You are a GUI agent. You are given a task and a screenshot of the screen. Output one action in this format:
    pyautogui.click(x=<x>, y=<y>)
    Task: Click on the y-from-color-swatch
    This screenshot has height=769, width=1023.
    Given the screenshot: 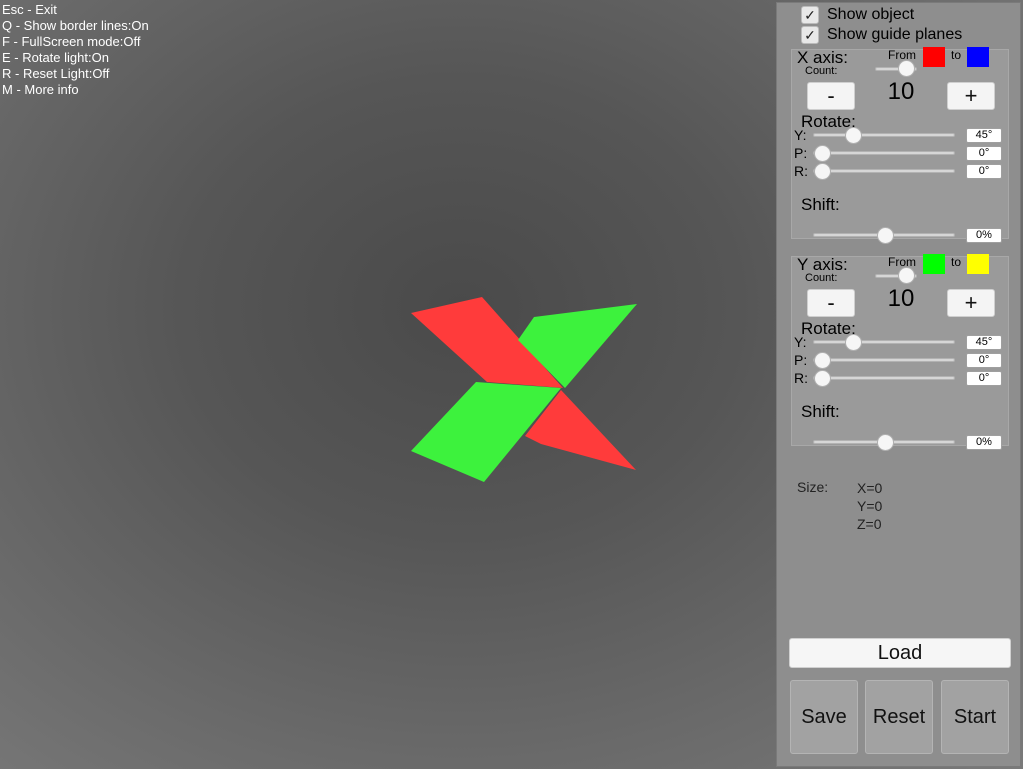 What is the action you would take?
    pyautogui.click(x=934, y=264)
    